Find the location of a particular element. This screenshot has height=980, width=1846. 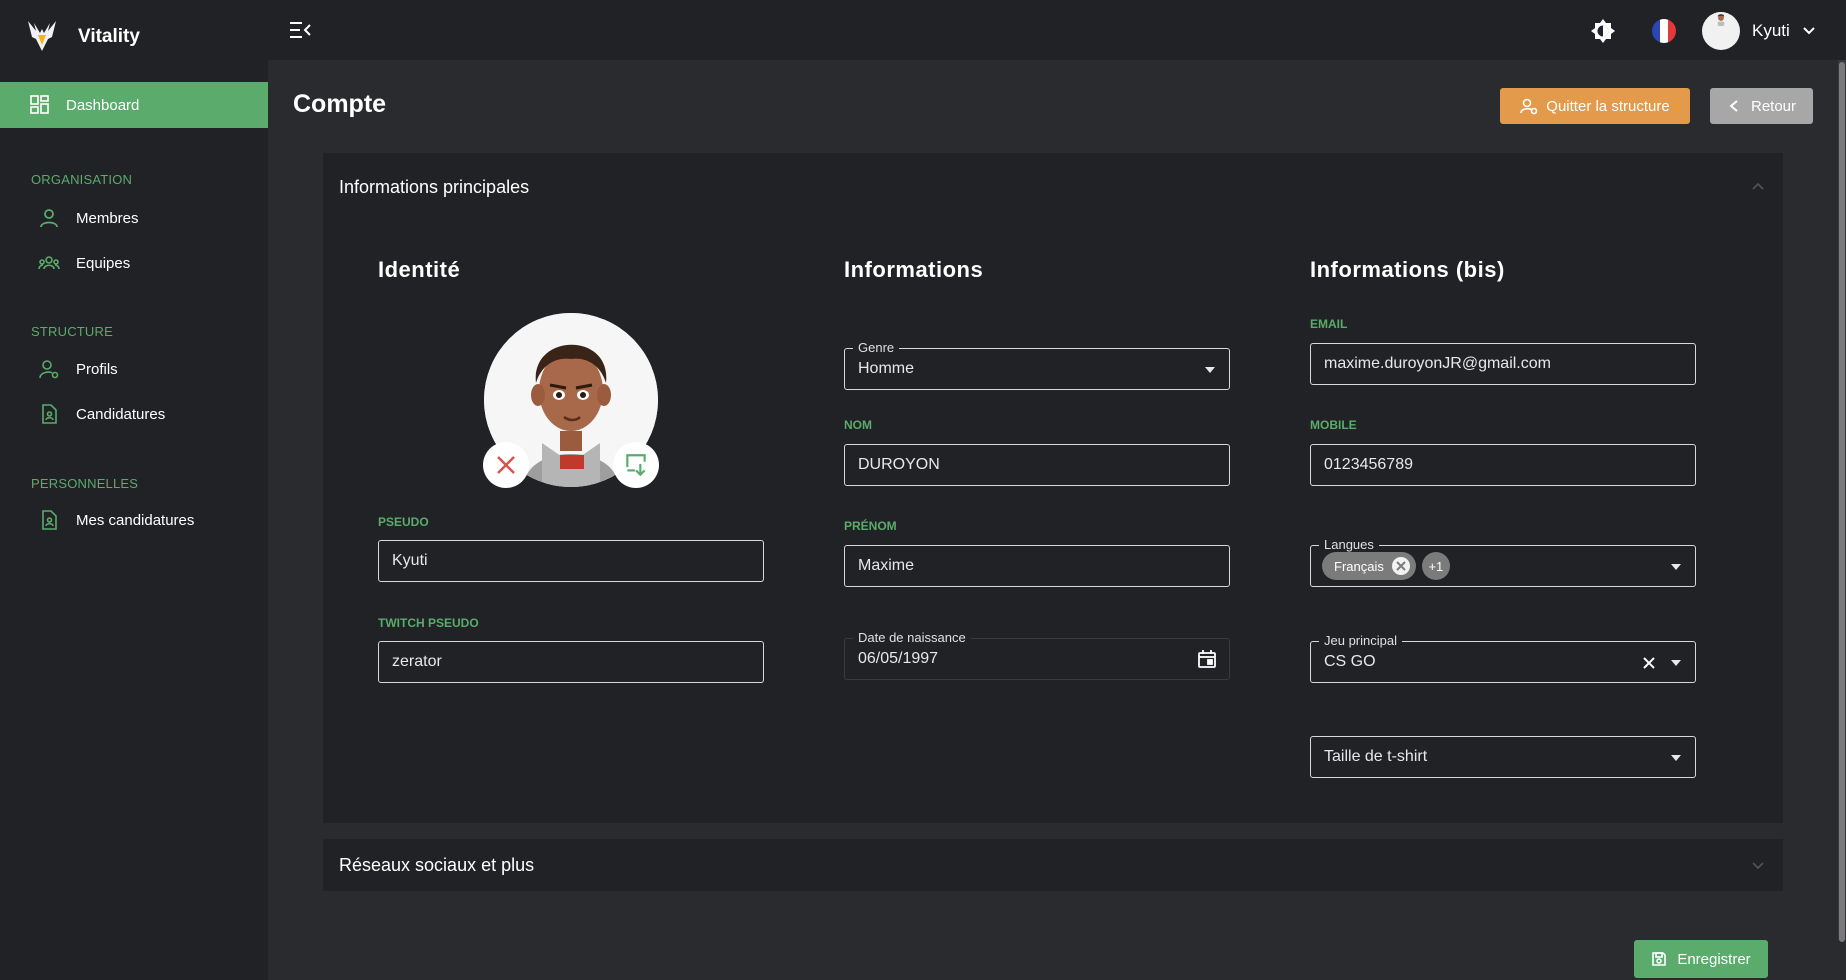

email-input: maxime.duroyonJR@gmail.com is located at coordinates (1503, 364).